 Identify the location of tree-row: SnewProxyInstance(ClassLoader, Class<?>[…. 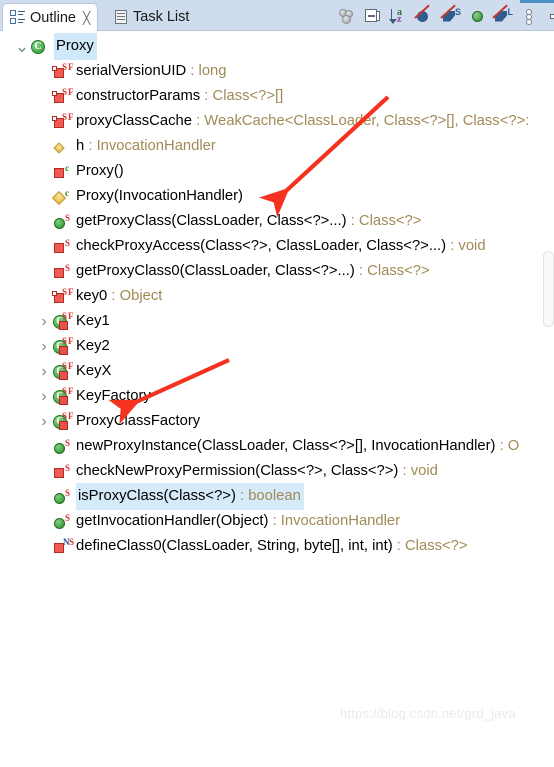
(277, 446).